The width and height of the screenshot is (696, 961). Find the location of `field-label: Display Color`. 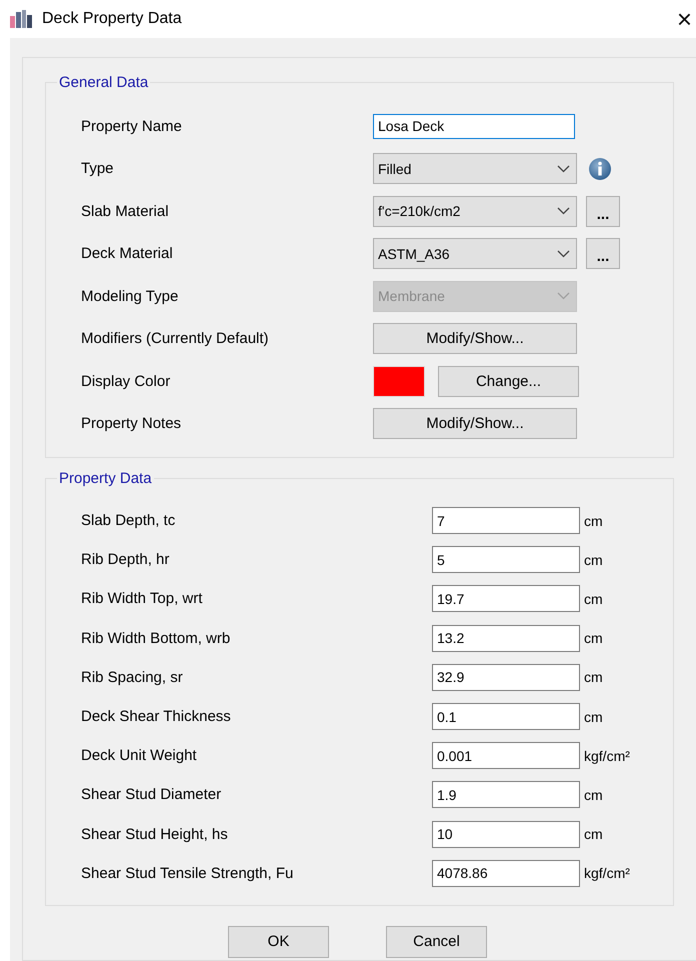

field-label: Display Color is located at coordinates (126, 381).